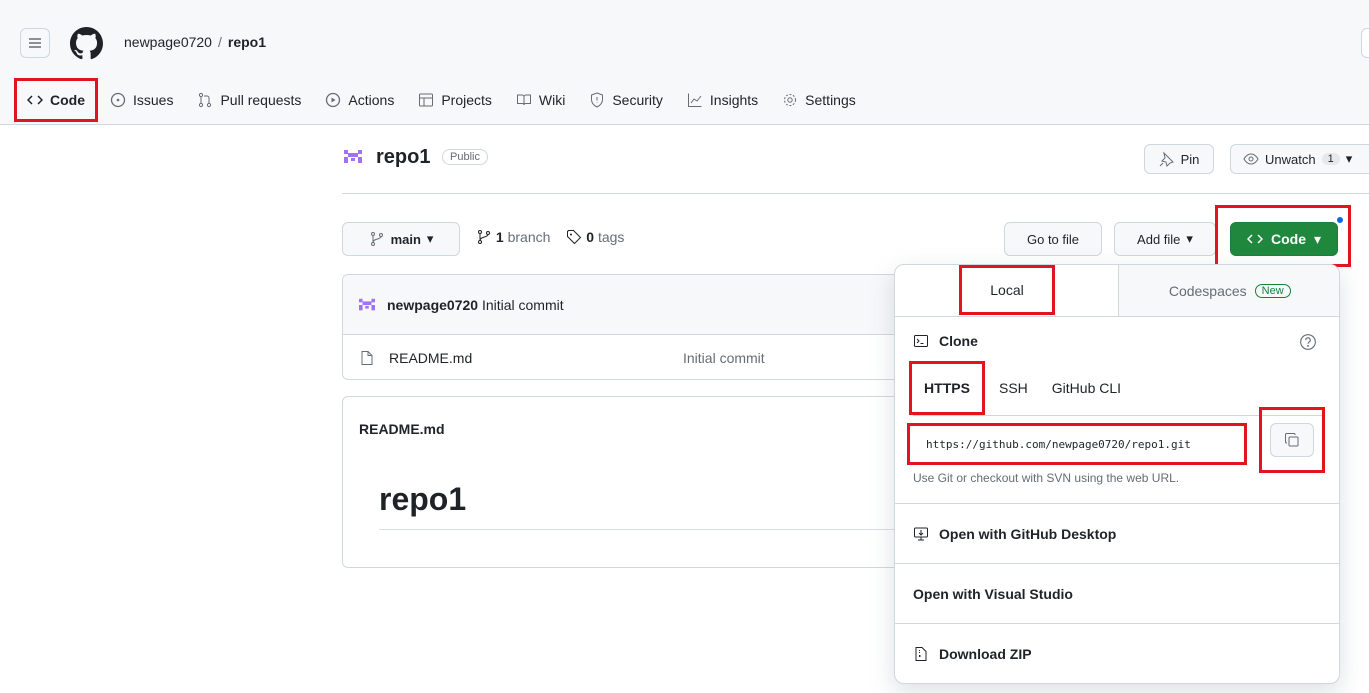  What do you see at coordinates (367, 305) in the screenshot?
I see `author-avatar-icon` at bounding box center [367, 305].